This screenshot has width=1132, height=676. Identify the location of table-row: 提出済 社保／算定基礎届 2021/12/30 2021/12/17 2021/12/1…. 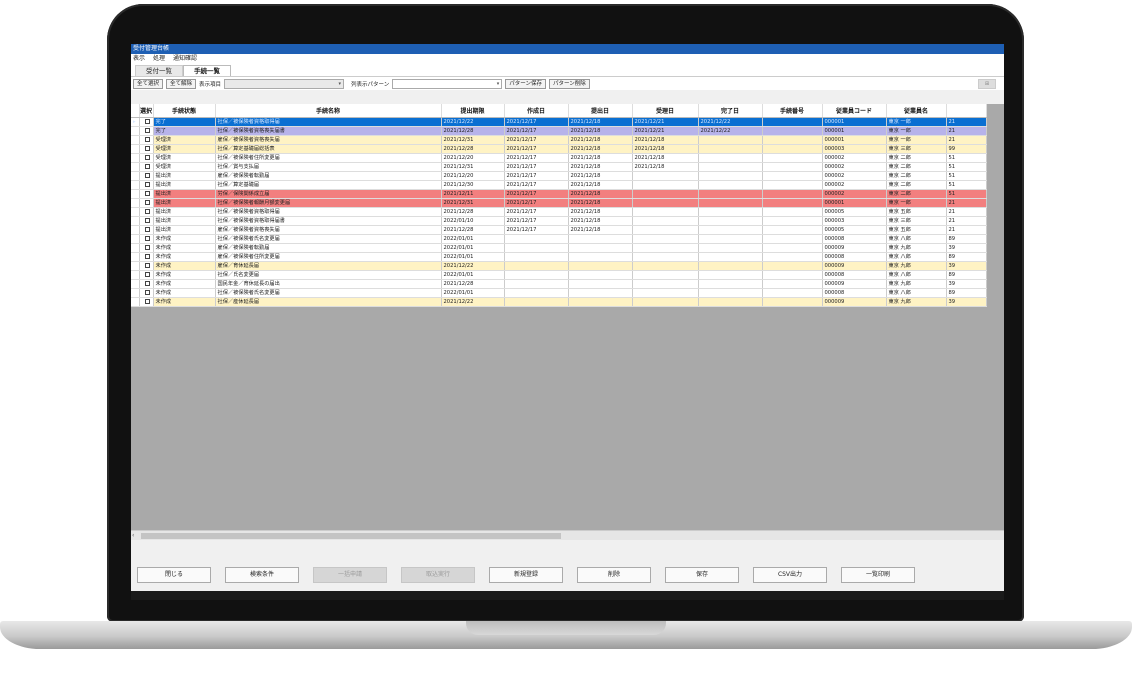
(559, 185).